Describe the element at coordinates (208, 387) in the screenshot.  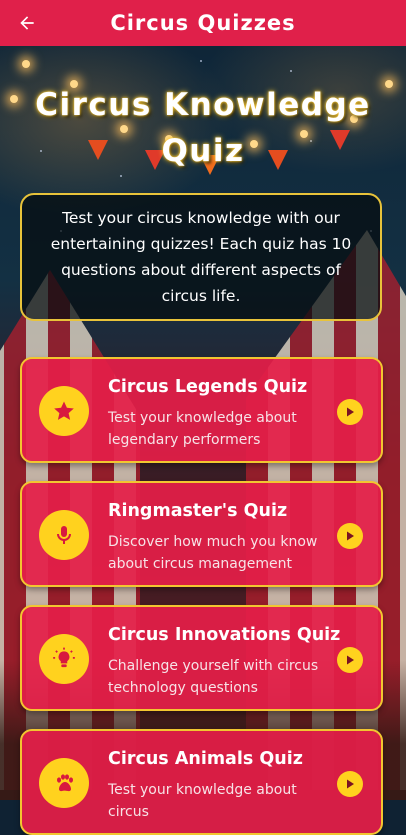
I see `quiz-title: Circus Legends Quiz` at that location.